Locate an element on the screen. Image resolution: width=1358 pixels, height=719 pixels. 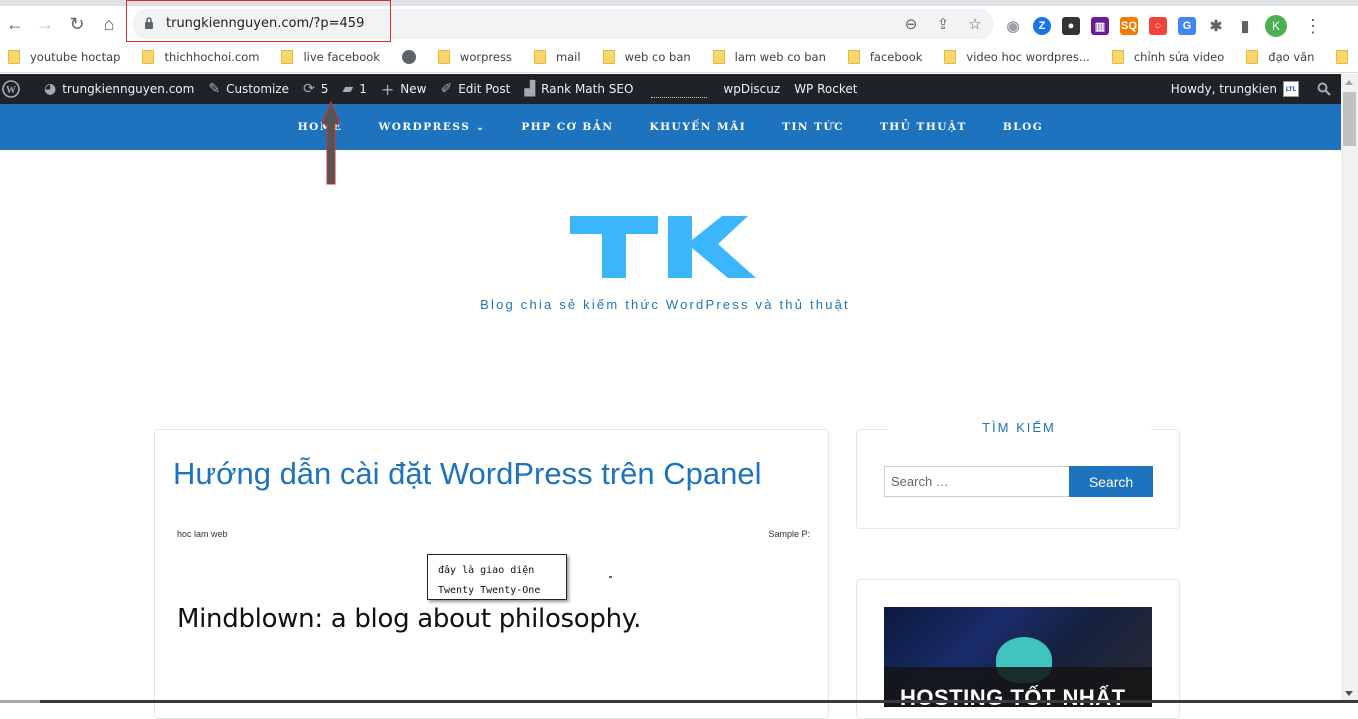
admin-dotted-item is located at coordinates (679, 97).